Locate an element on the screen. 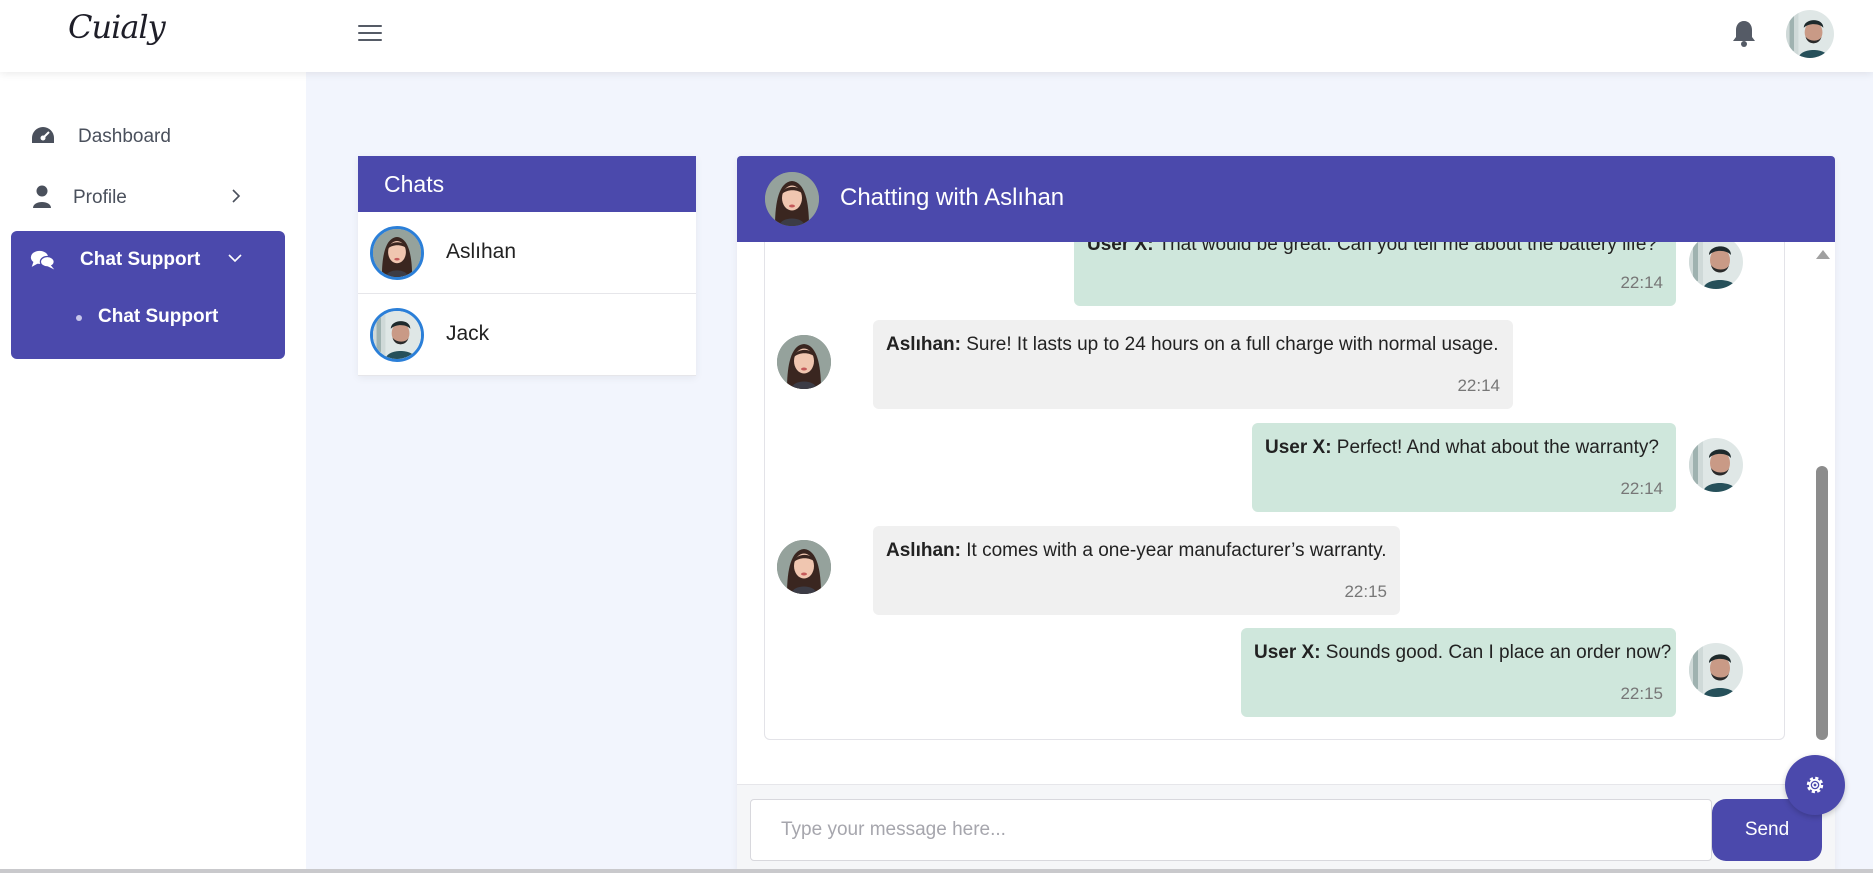  sidebar-item-chat-support: Chat Support is located at coordinates (153, 259).